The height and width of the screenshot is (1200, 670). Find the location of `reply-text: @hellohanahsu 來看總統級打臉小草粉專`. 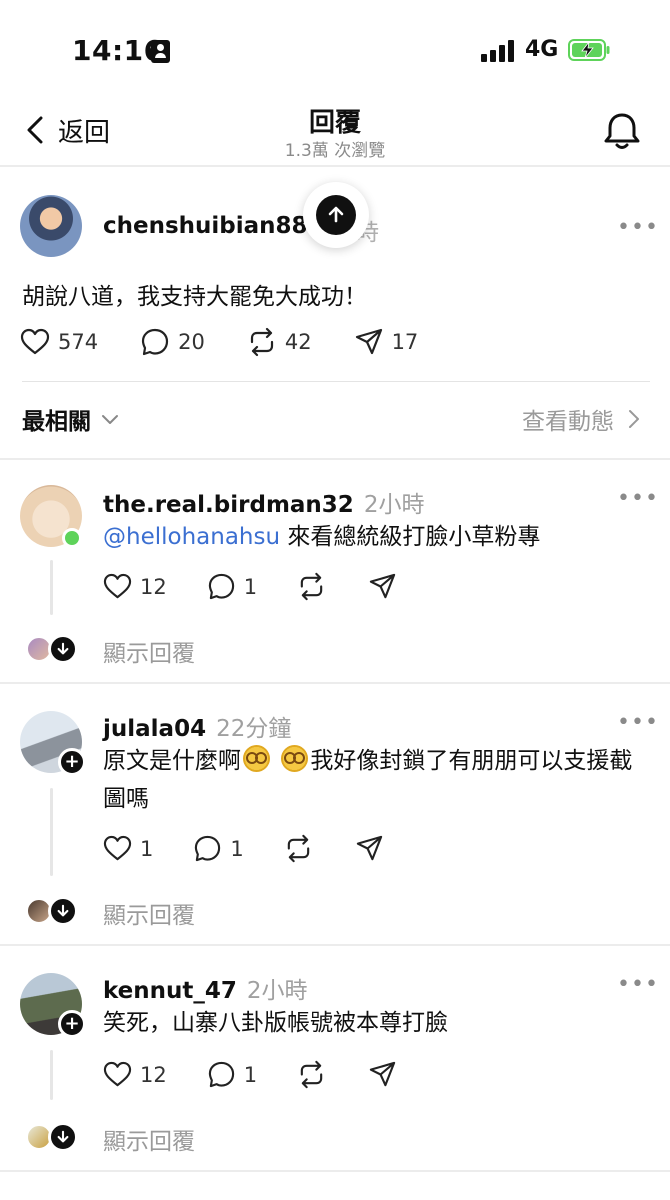

reply-text: @hellohanahsu 來看總統級打臉小草粉專 is located at coordinates (322, 537).